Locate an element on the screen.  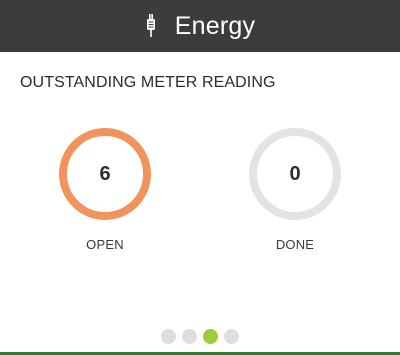
header-title: Energy is located at coordinates (215, 25).